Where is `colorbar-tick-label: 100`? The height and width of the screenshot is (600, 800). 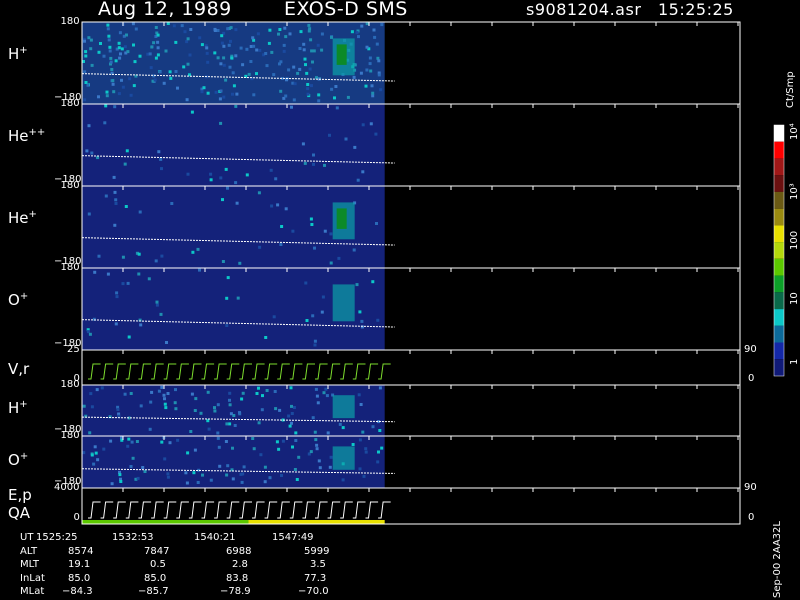
colorbar-tick-label: 100 is located at coordinates (794, 240).